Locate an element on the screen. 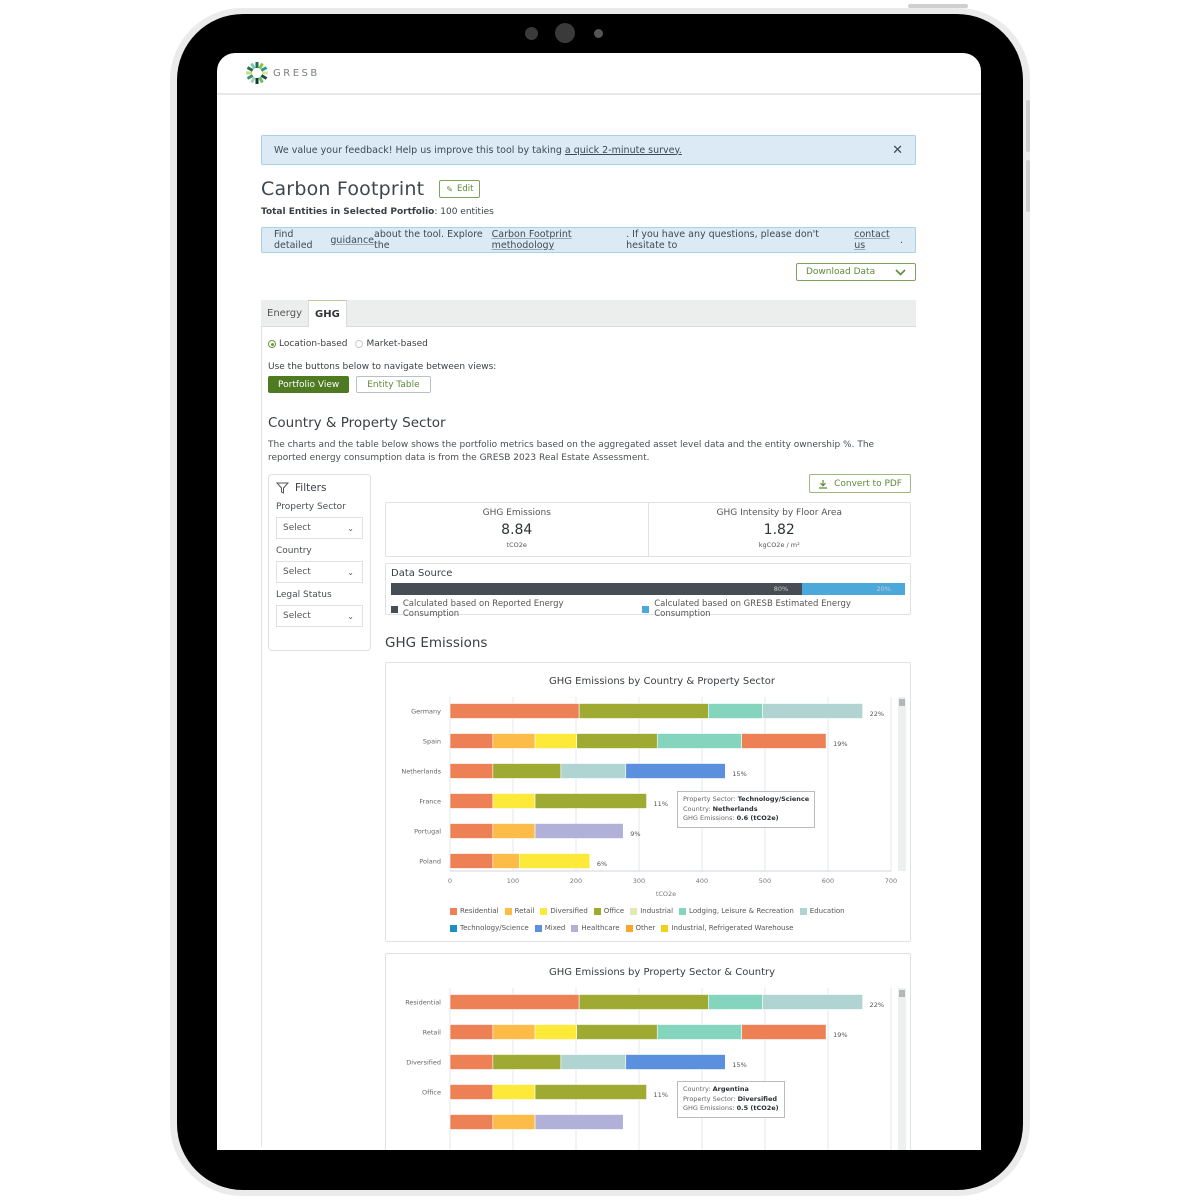 This screenshot has height=1200, width=1200. legend-label: Education is located at coordinates (827, 911).